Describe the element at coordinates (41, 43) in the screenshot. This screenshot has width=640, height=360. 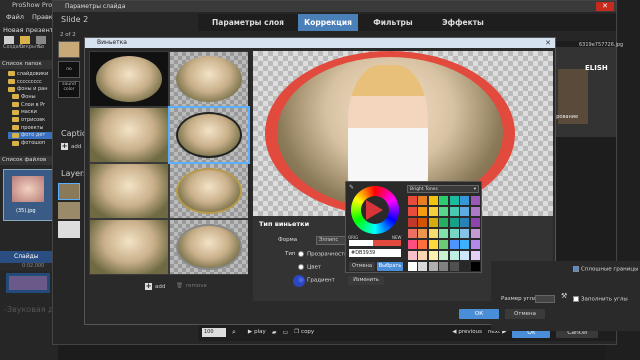
I see `save-button: Со` at that location.